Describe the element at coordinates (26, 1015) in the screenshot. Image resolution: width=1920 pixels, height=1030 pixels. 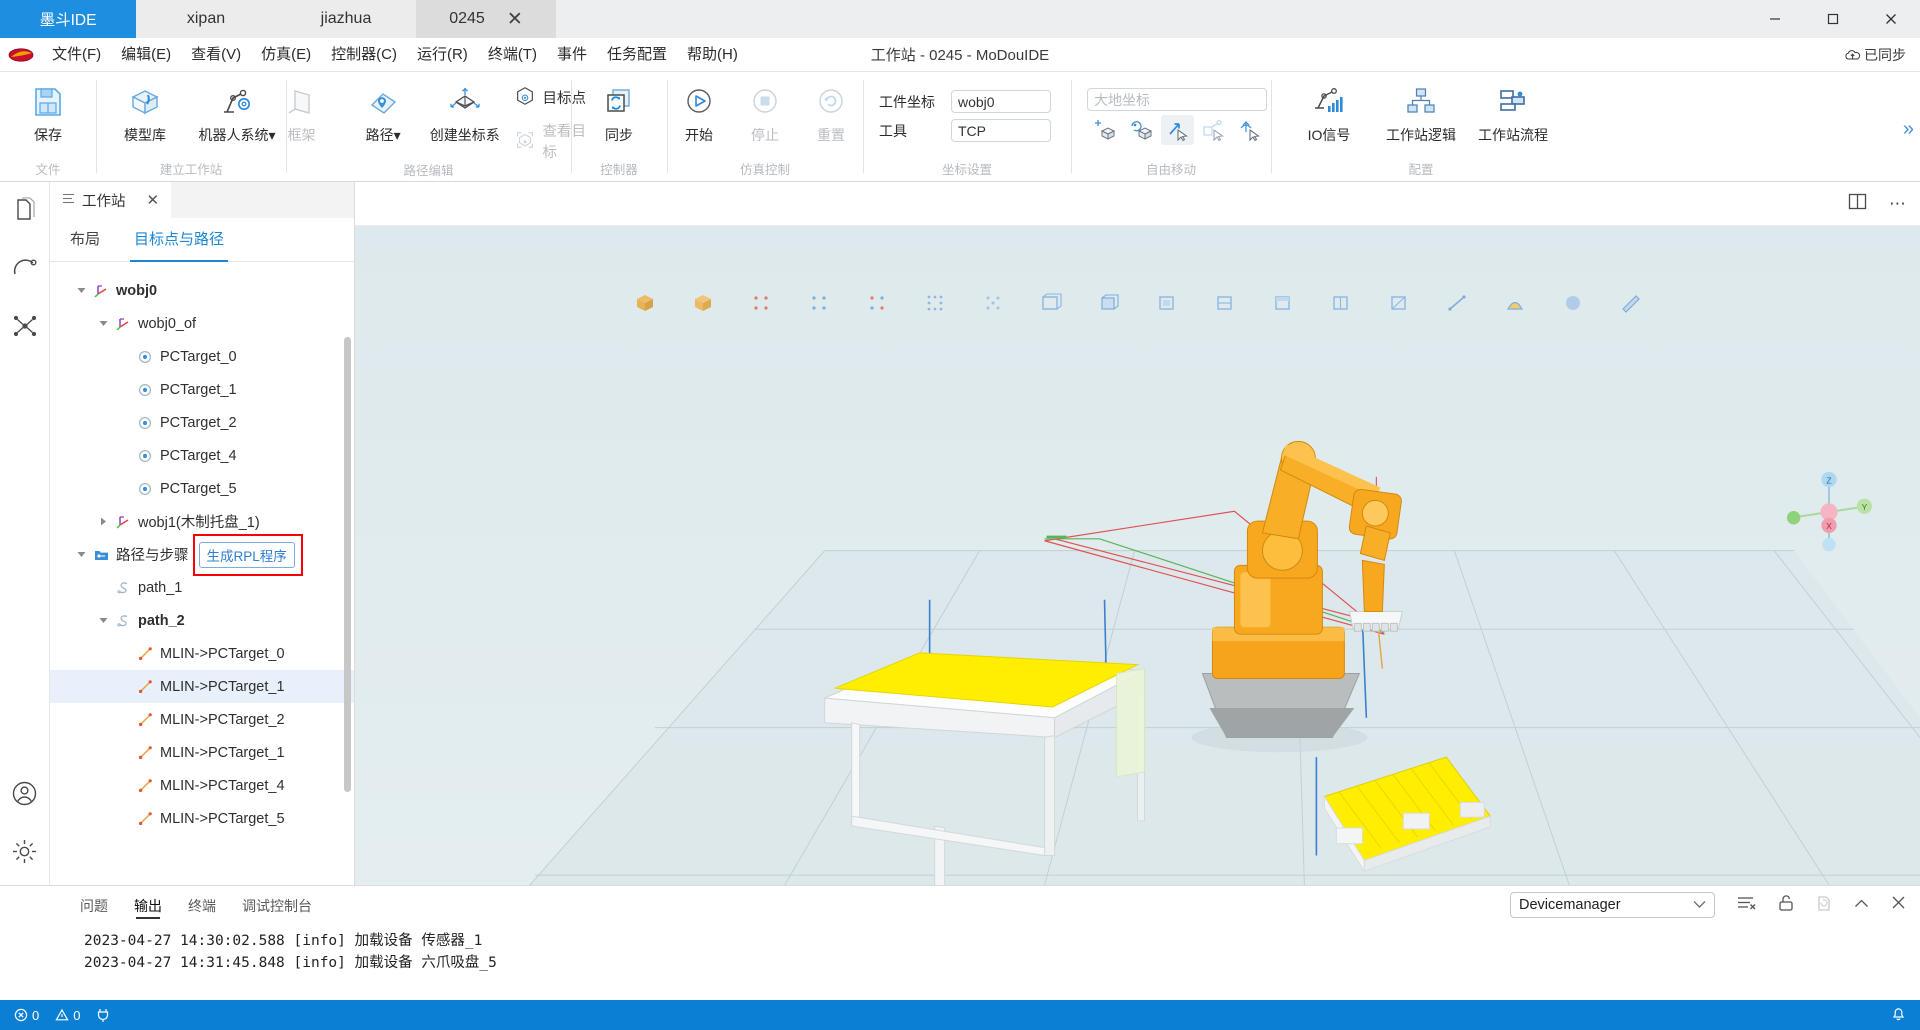
I see `error-count: 0` at that location.